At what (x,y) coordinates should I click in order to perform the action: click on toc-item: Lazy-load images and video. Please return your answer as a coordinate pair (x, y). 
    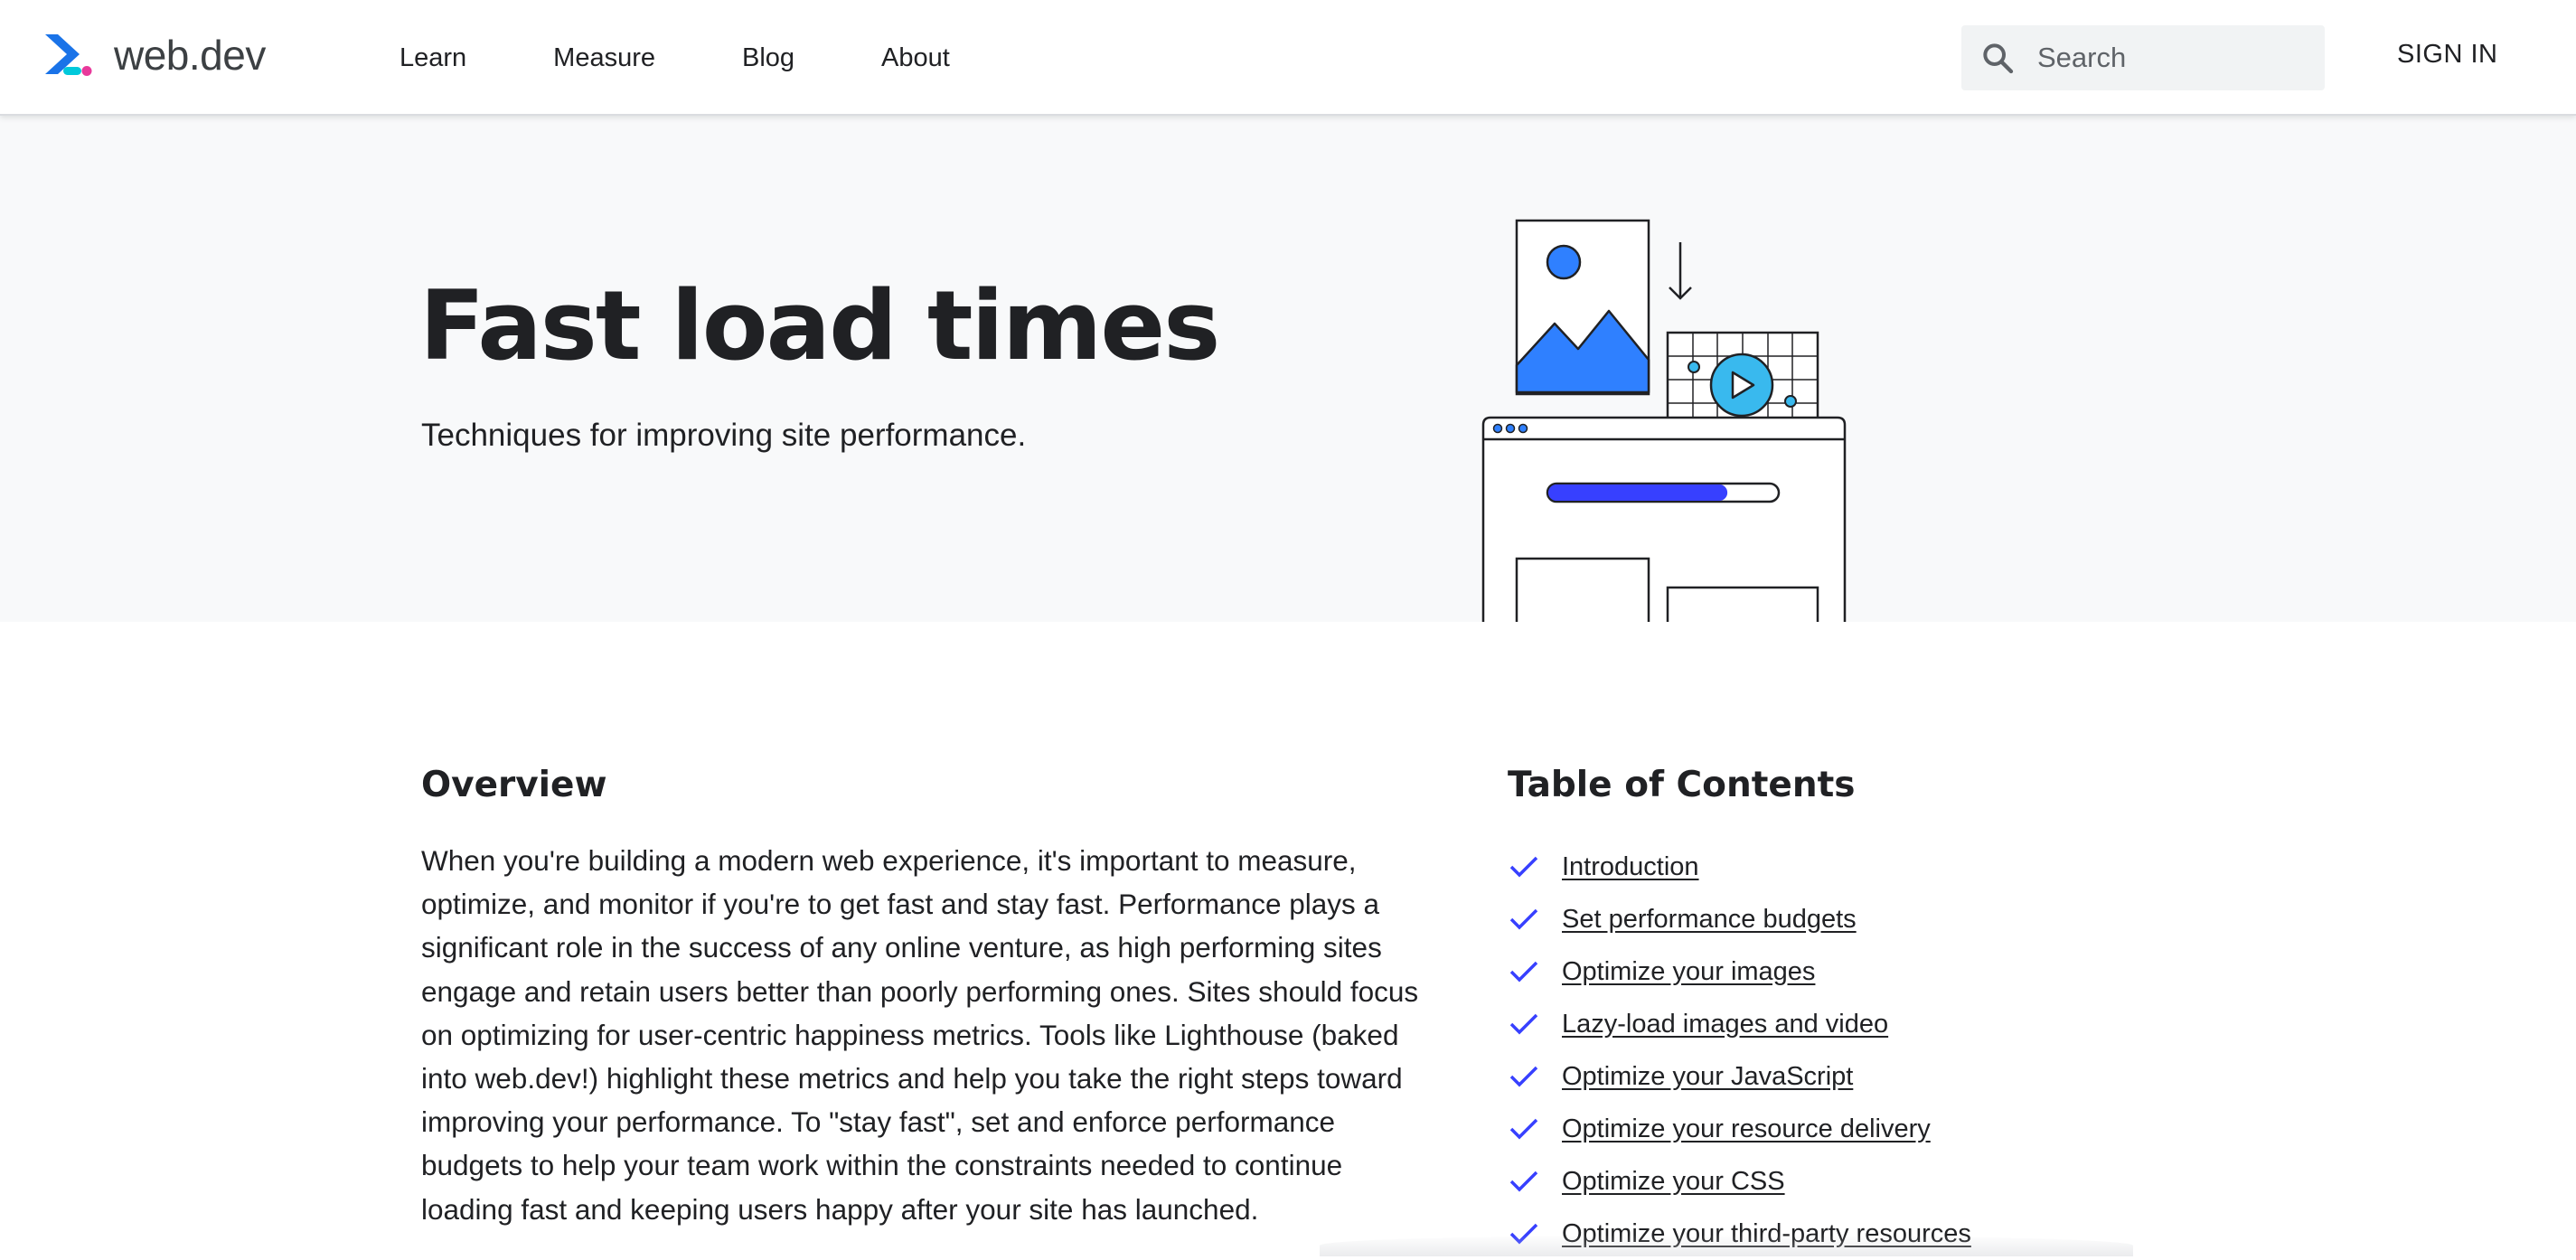
    Looking at the image, I should click on (1740, 1024).